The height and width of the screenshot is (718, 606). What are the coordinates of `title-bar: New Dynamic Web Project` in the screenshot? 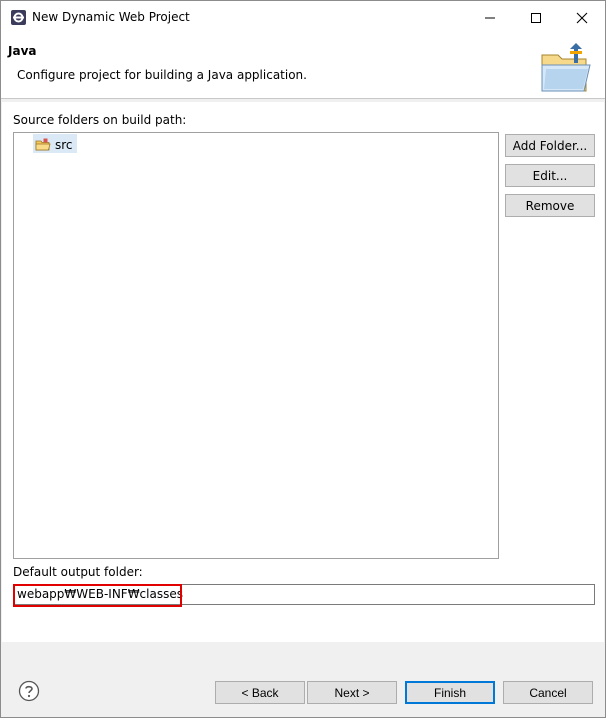 It's located at (303, 18).